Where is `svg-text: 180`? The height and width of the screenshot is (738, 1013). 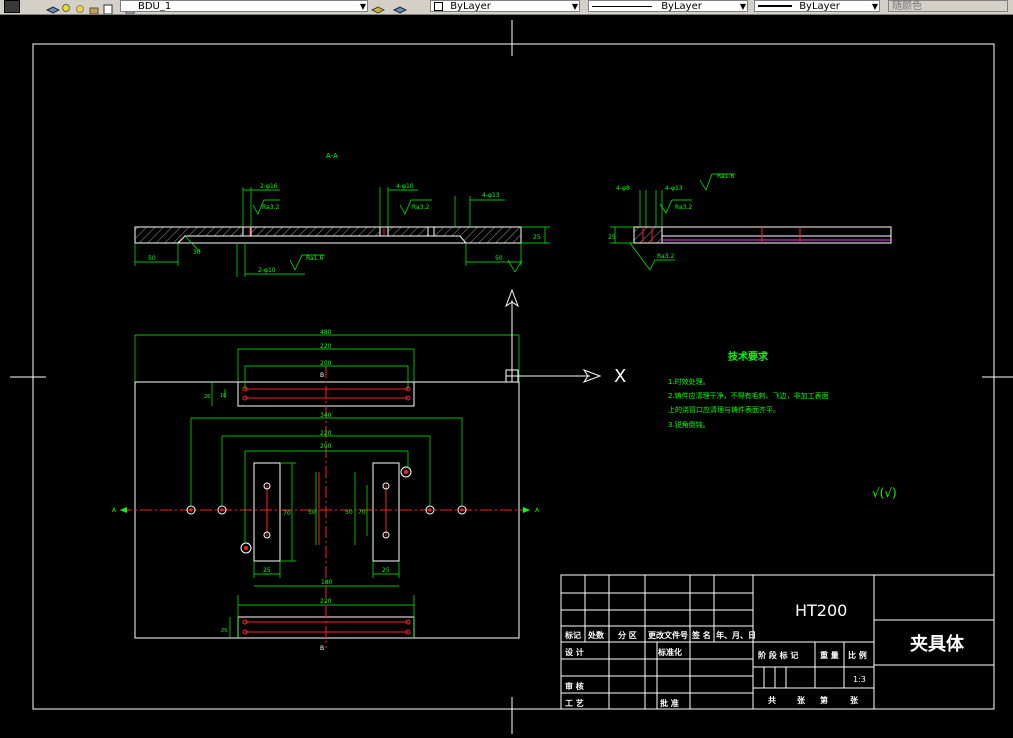
svg-text: 180 is located at coordinates (327, 582).